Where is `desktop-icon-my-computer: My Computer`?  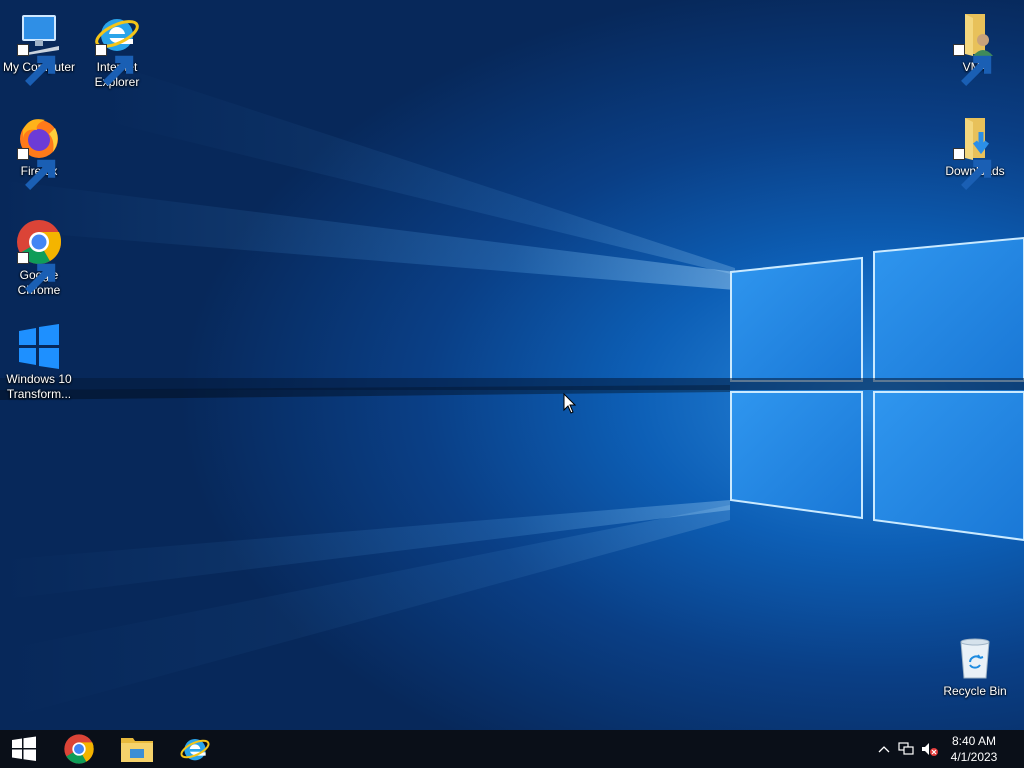 desktop-icon-my-computer: My Computer is located at coordinates (39, 46).